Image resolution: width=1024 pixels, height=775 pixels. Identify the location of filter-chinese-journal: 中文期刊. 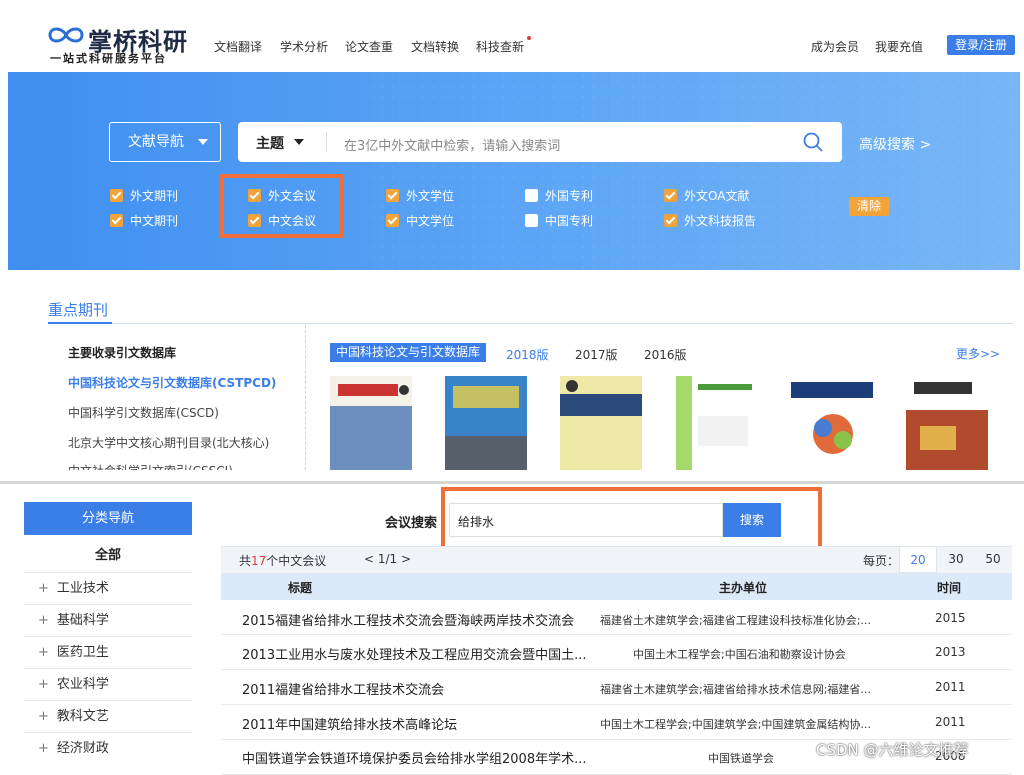
(144, 220).